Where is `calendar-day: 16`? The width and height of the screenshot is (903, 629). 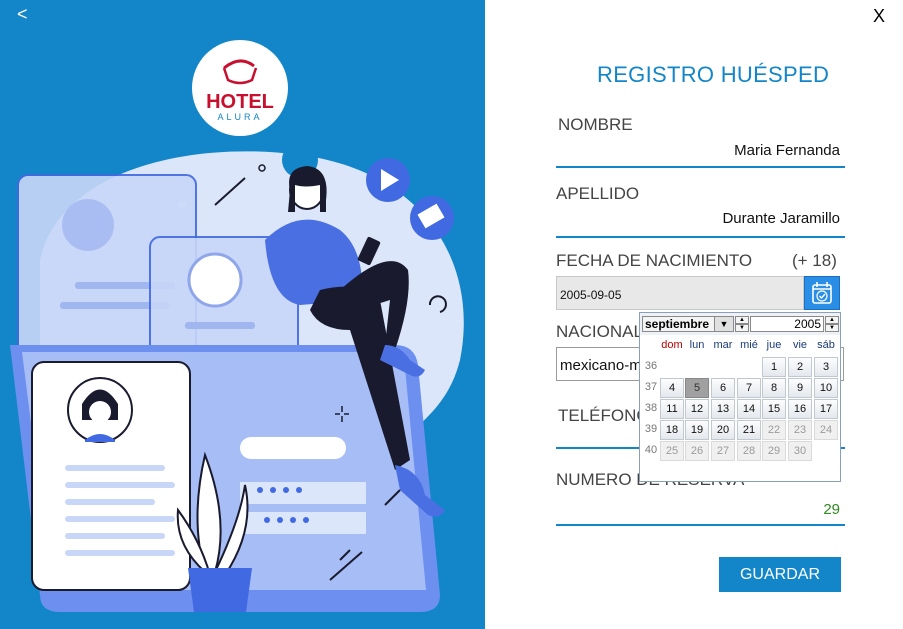
calendar-day: 16 is located at coordinates (800, 409).